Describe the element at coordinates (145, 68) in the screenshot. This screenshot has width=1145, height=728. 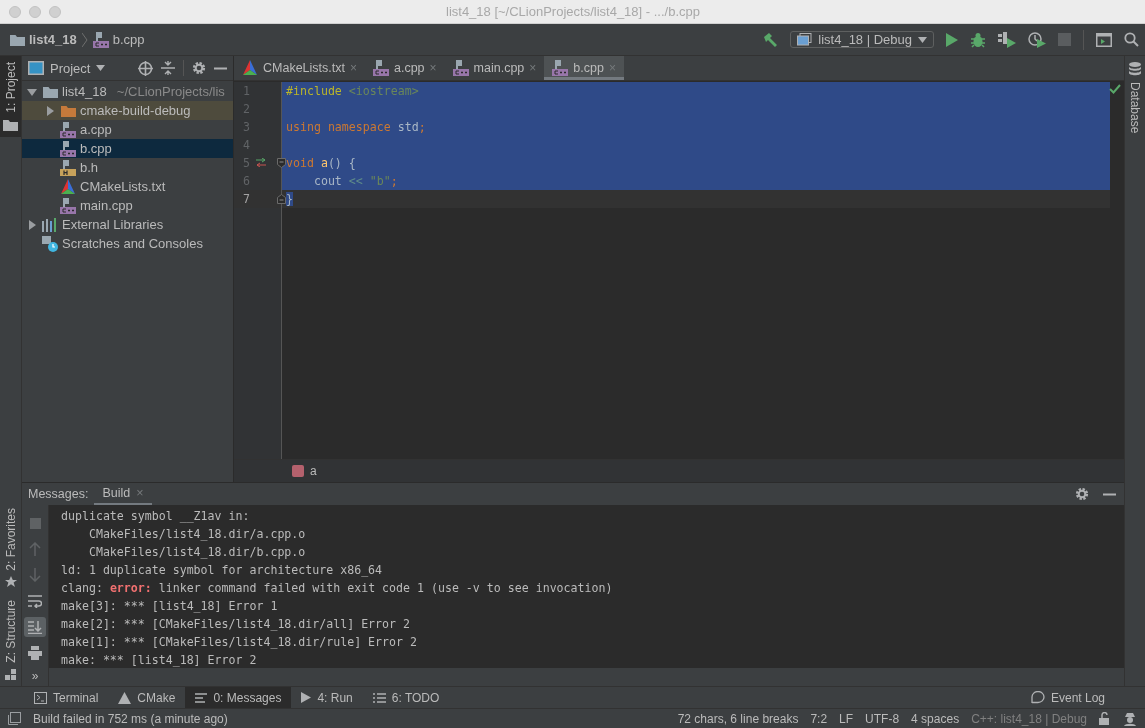
I see `locate-target-icon` at that location.